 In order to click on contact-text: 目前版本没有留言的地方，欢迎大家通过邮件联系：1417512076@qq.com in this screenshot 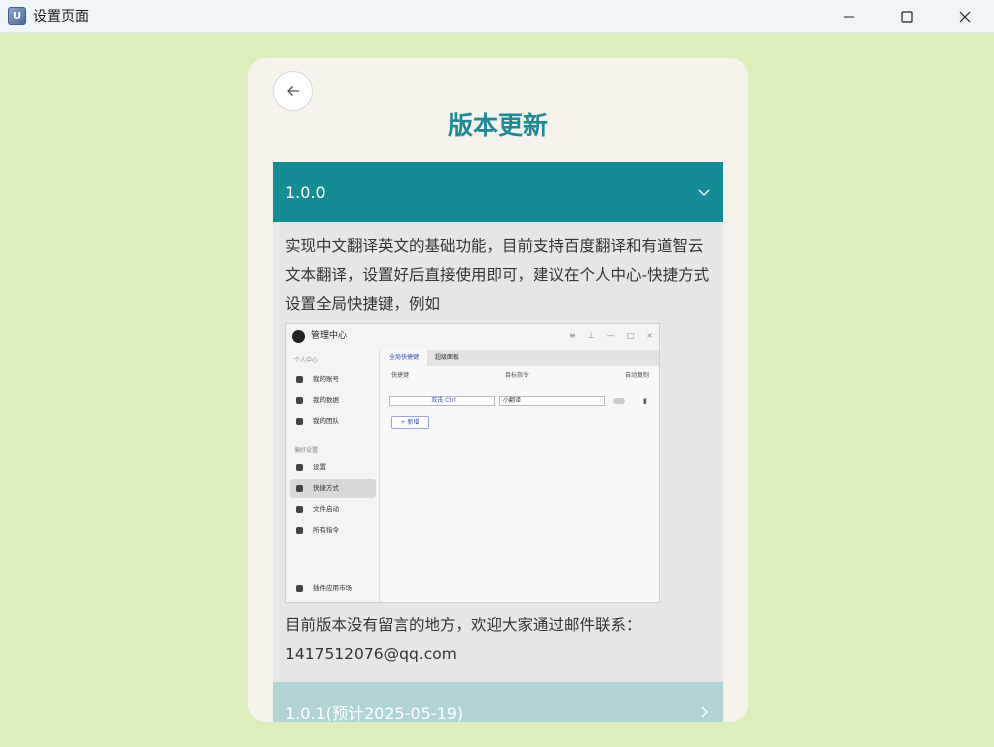, I will do `click(463, 639)`.